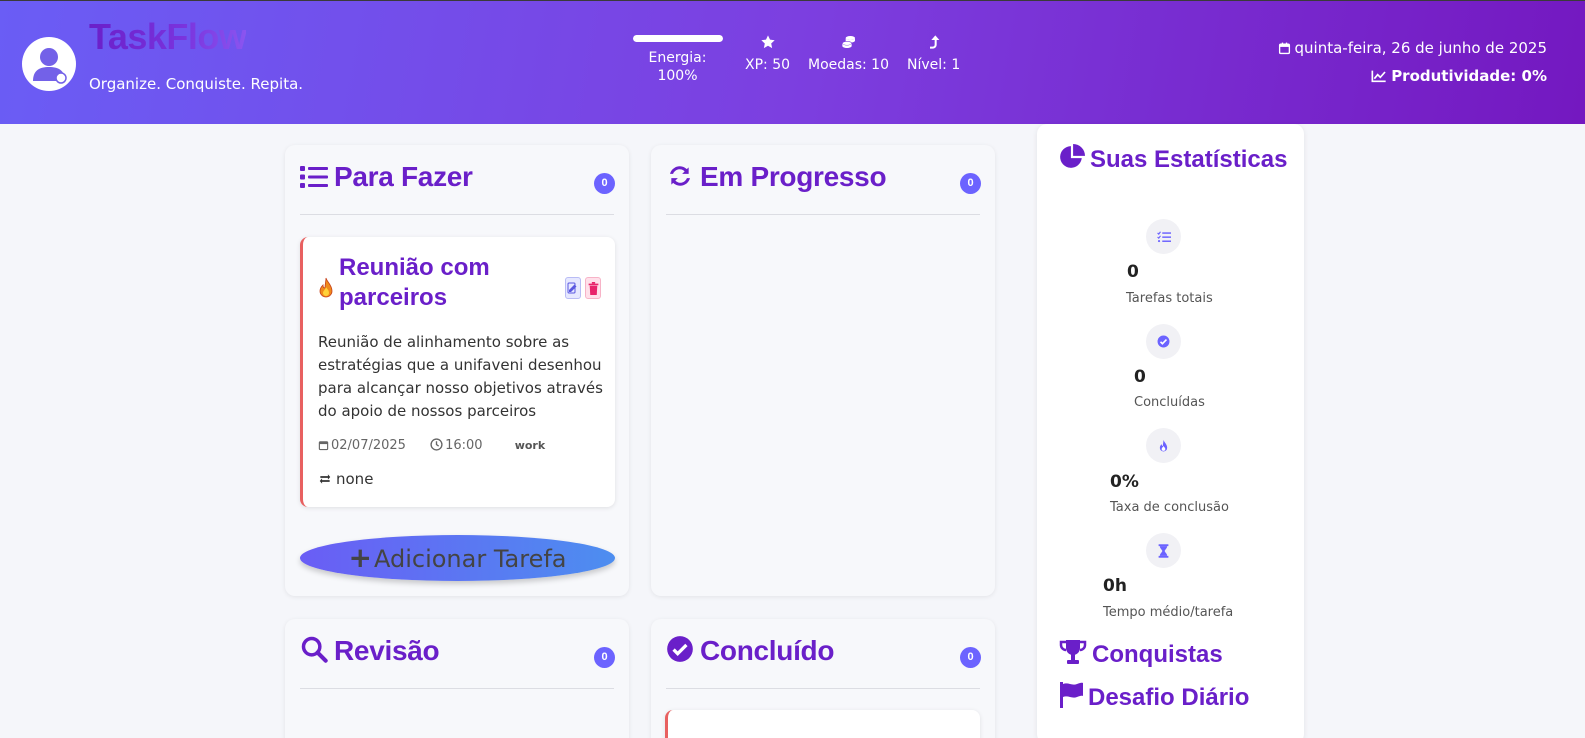 This screenshot has height=738, width=1585. What do you see at coordinates (1174, 159) in the screenshot?
I see `stats-title: Suas Estatísticas` at bounding box center [1174, 159].